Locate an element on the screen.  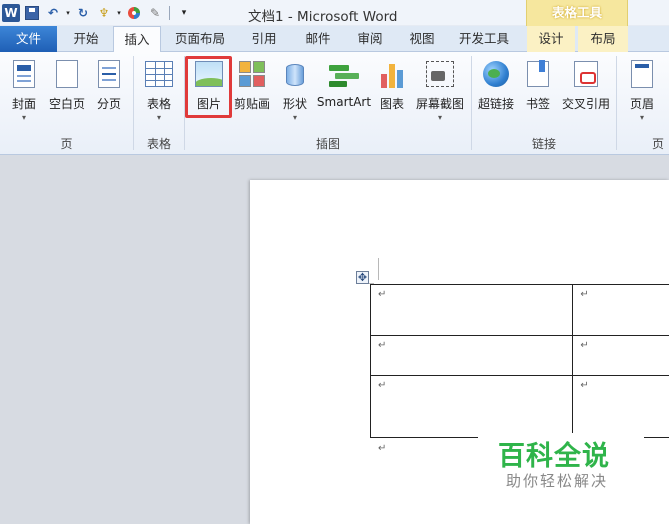
quick-access-toolbar: W ↶ ▾ ↻ ♆ ▾ ✎ ▾ is located at coordinates (97, 13).